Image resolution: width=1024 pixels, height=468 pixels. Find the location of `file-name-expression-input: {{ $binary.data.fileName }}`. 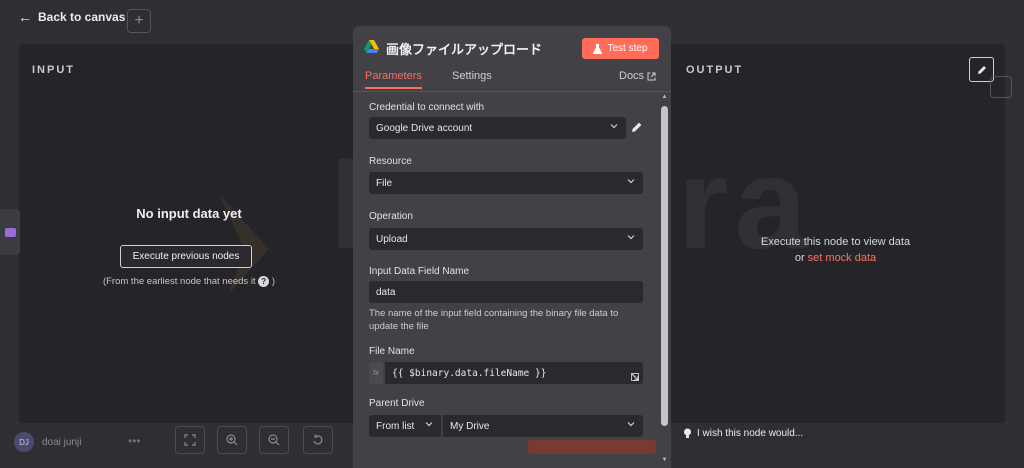

file-name-expression-input: {{ $binary.data.fileName }} is located at coordinates (514, 373).